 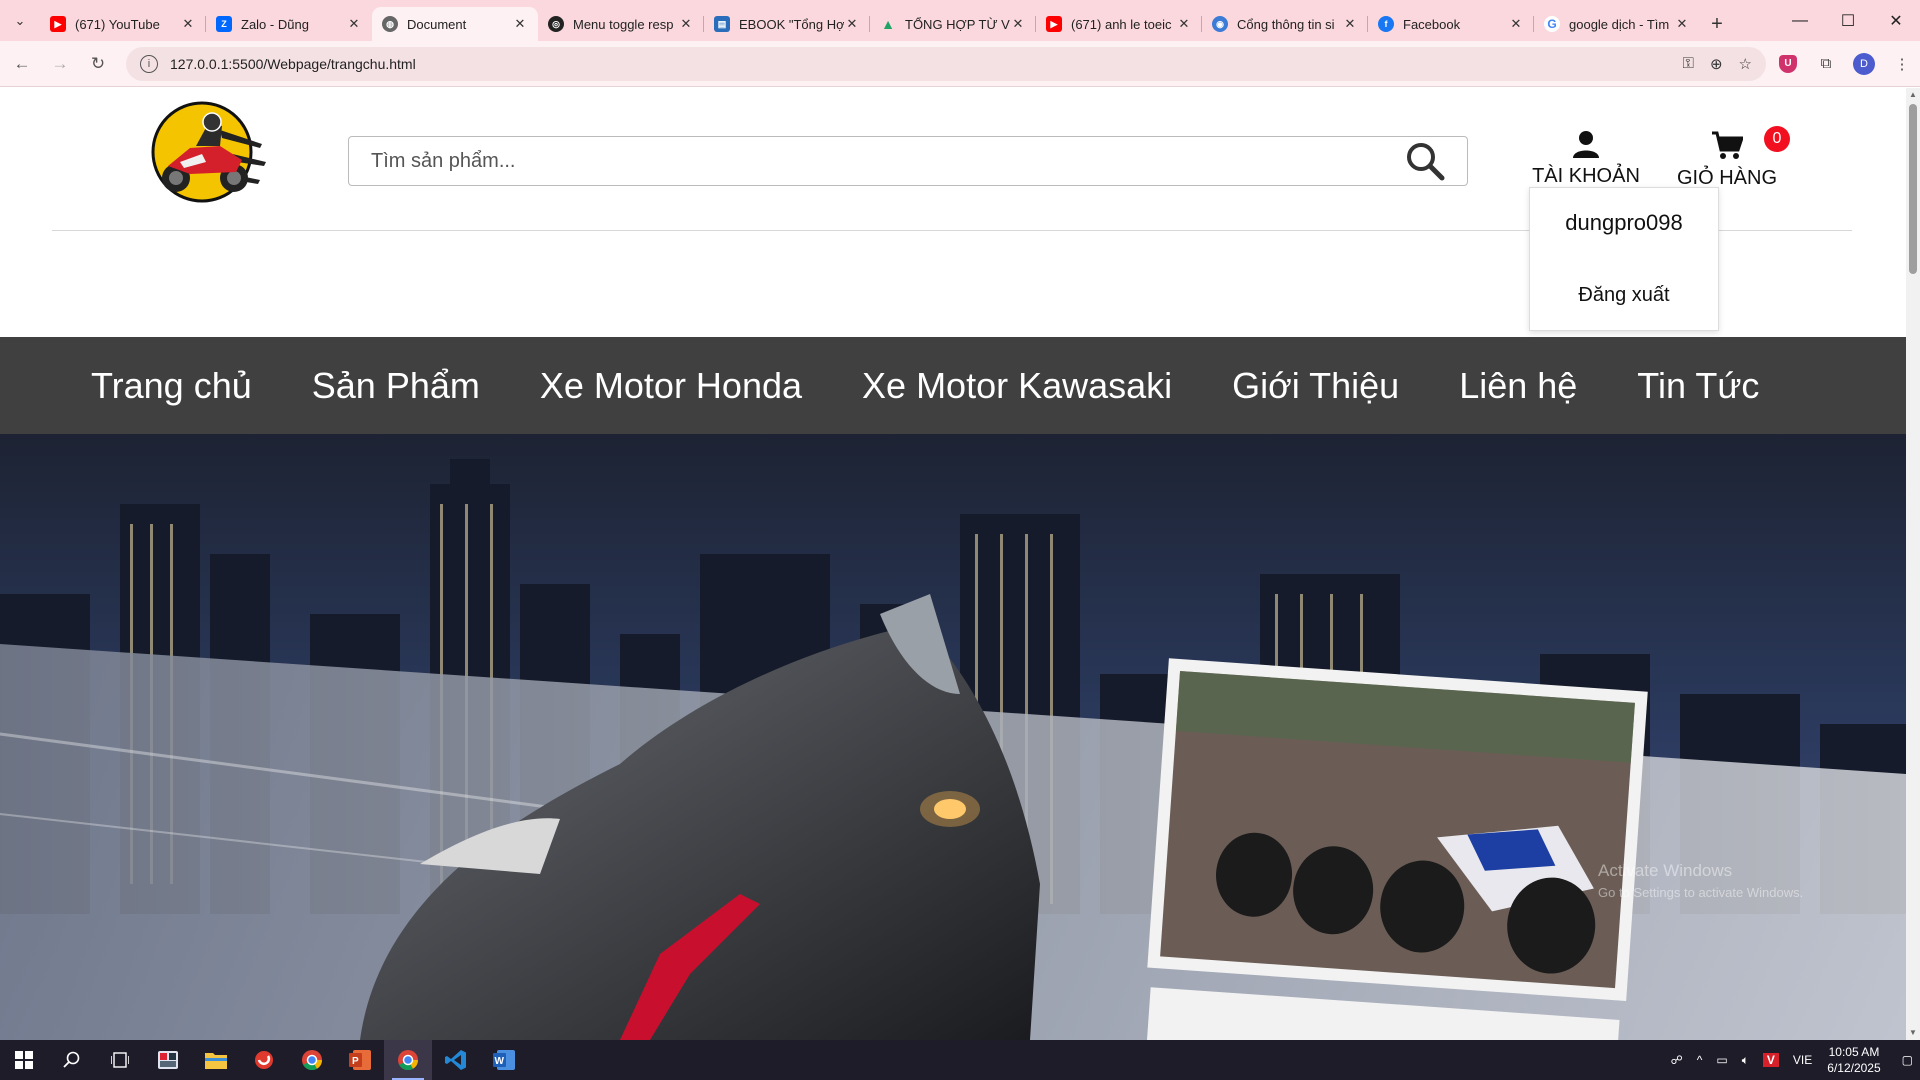 I want to click on windows-start-icon, so click(x=24, y=1060).